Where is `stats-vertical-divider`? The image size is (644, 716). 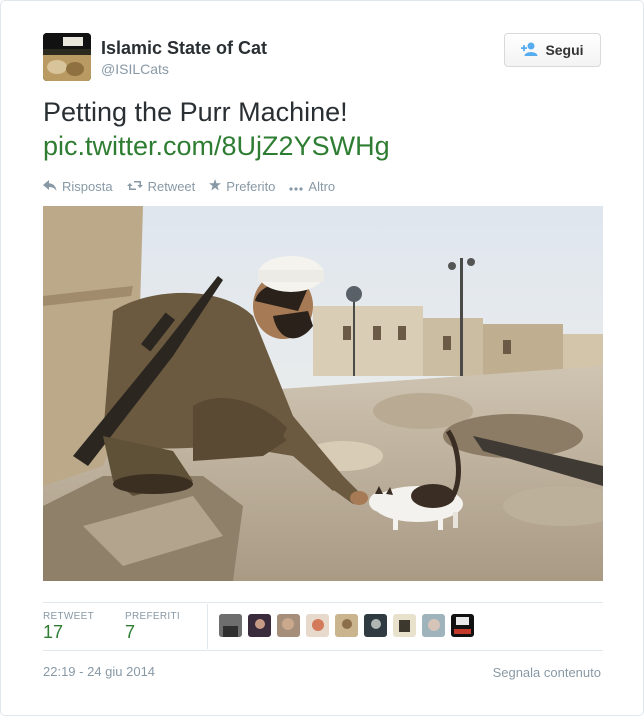
stats-vertical-divider is located at coordinates (207, 626).